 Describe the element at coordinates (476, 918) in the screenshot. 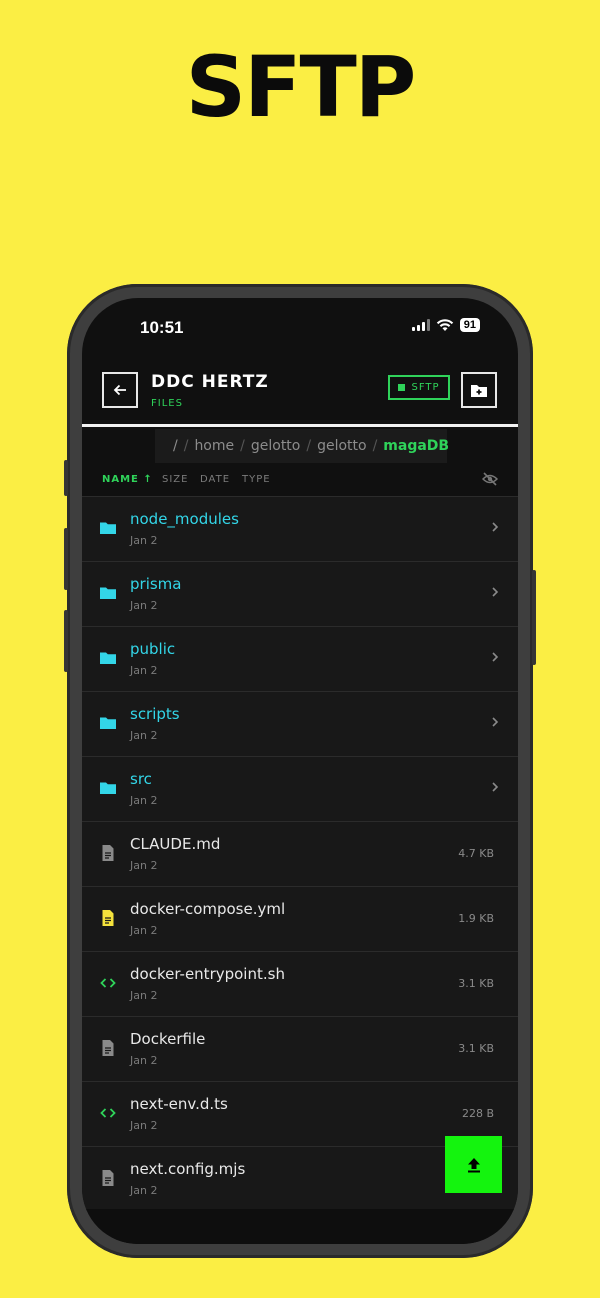

I see `file-size: 1.9 KB` at that location.